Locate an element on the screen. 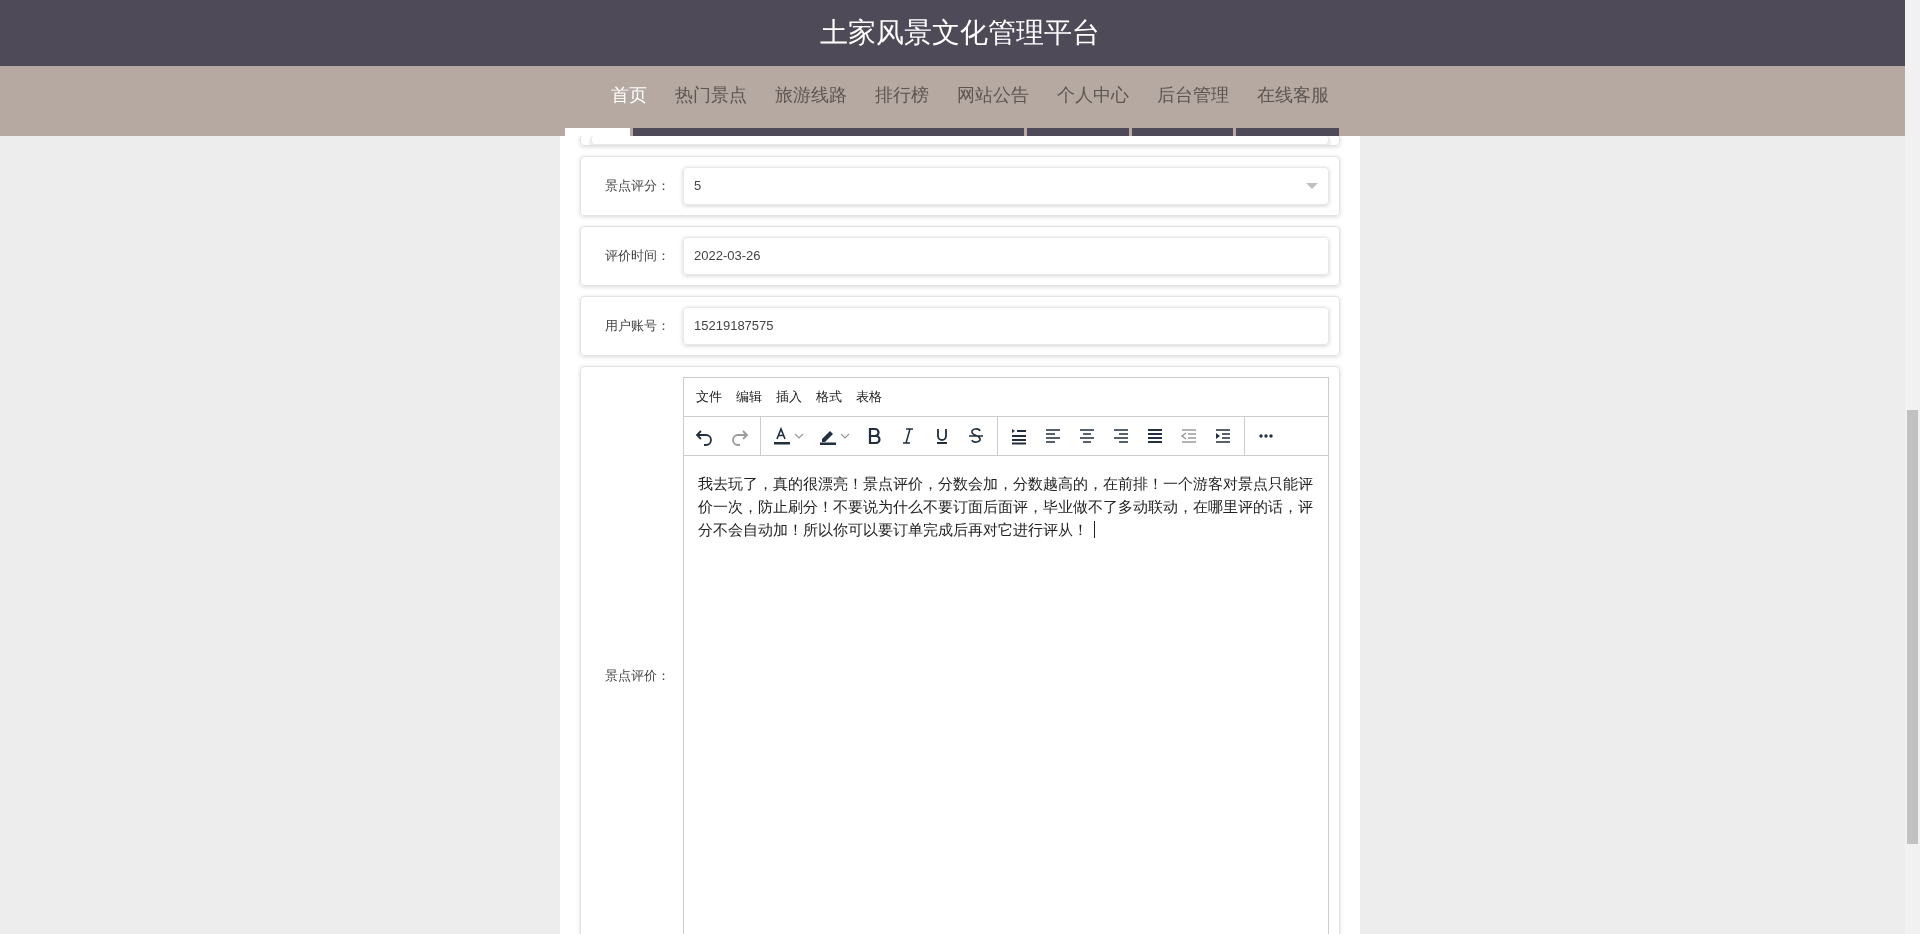  field-label: 评价时间： is located at coordinates (637, 256).